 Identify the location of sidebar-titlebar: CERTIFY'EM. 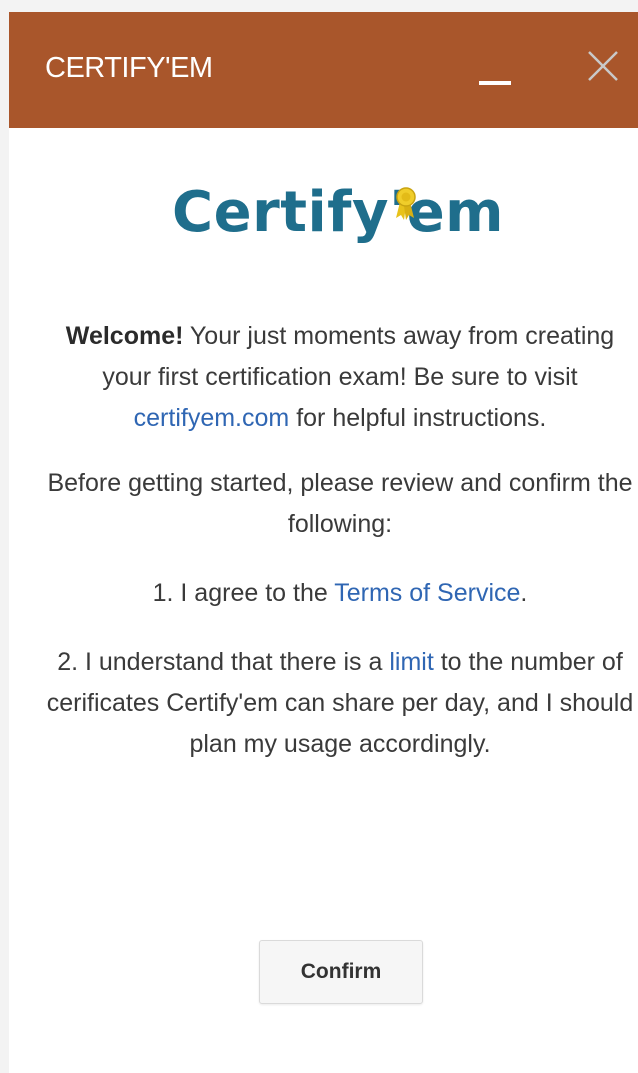
(323, 70).